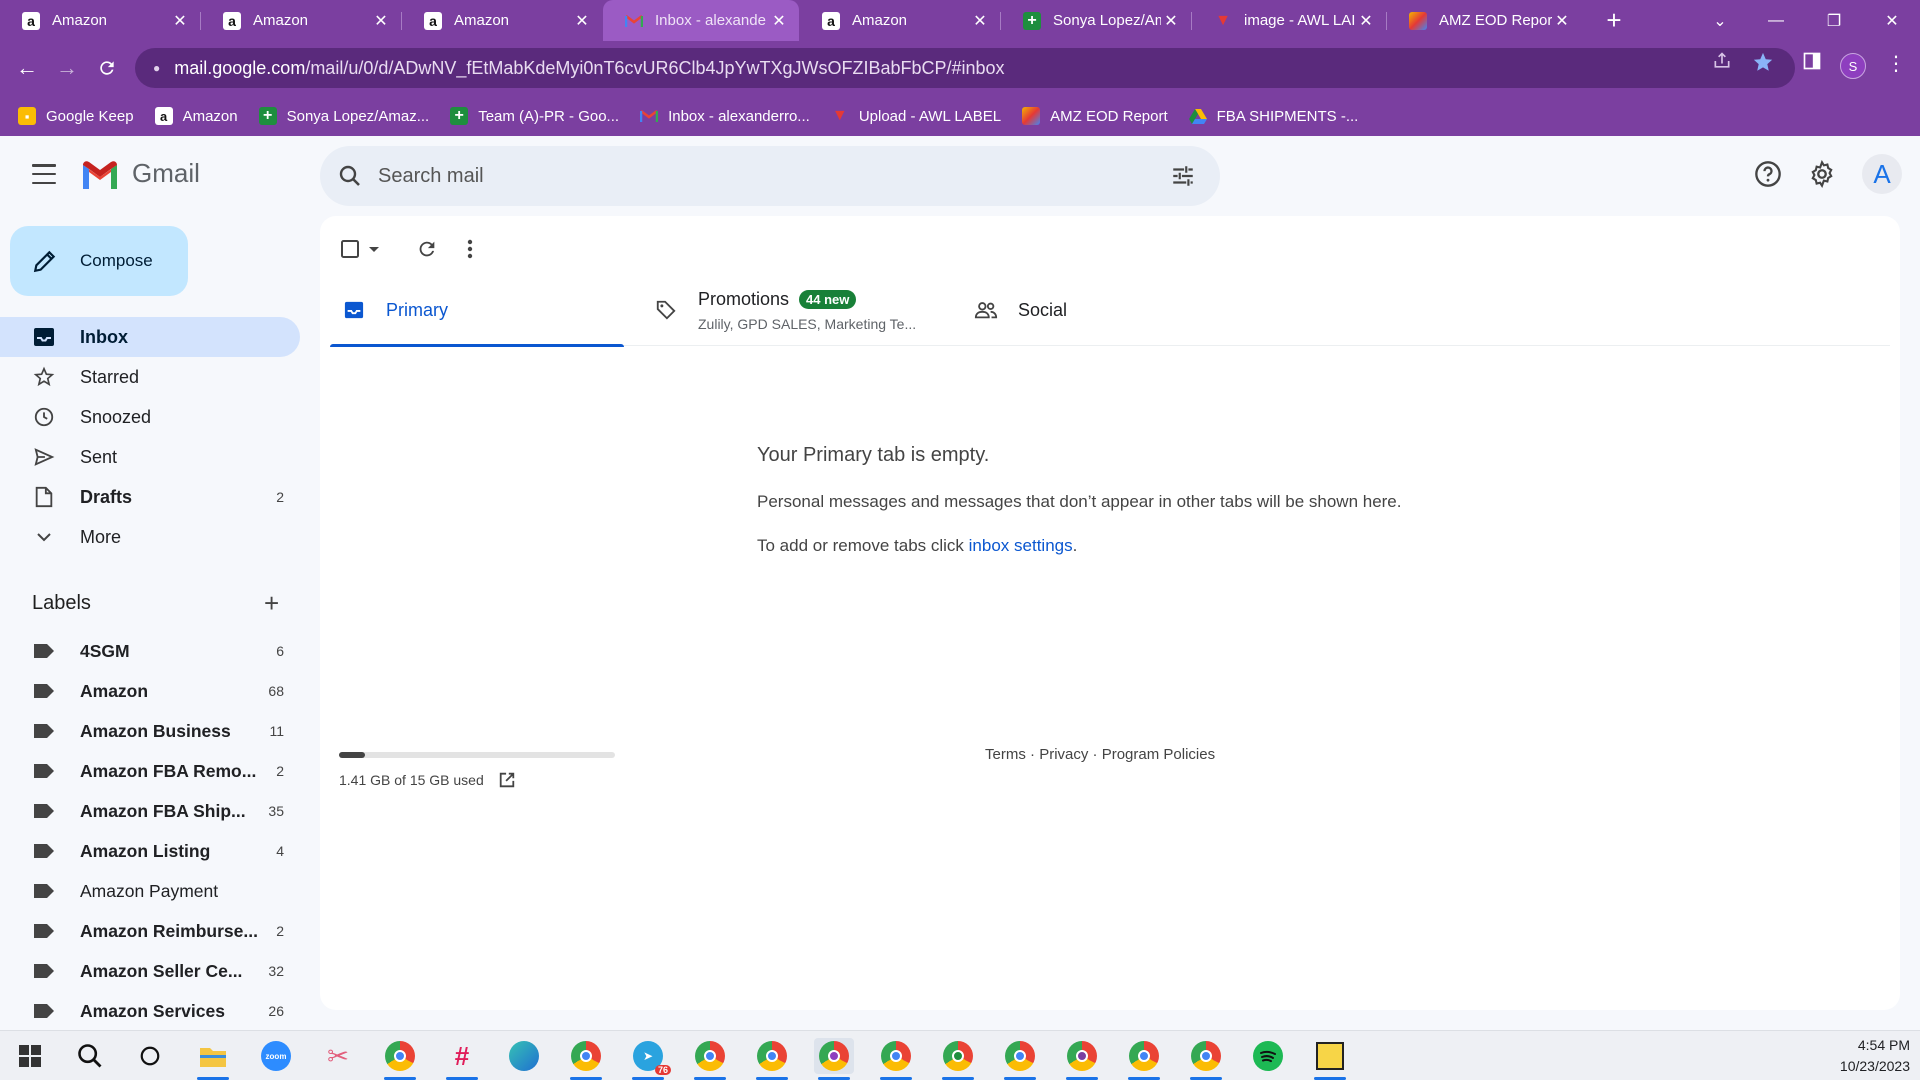  Describe the element at coordinates (1722, 63) in the screenshot. I see `share-icon` at that location.